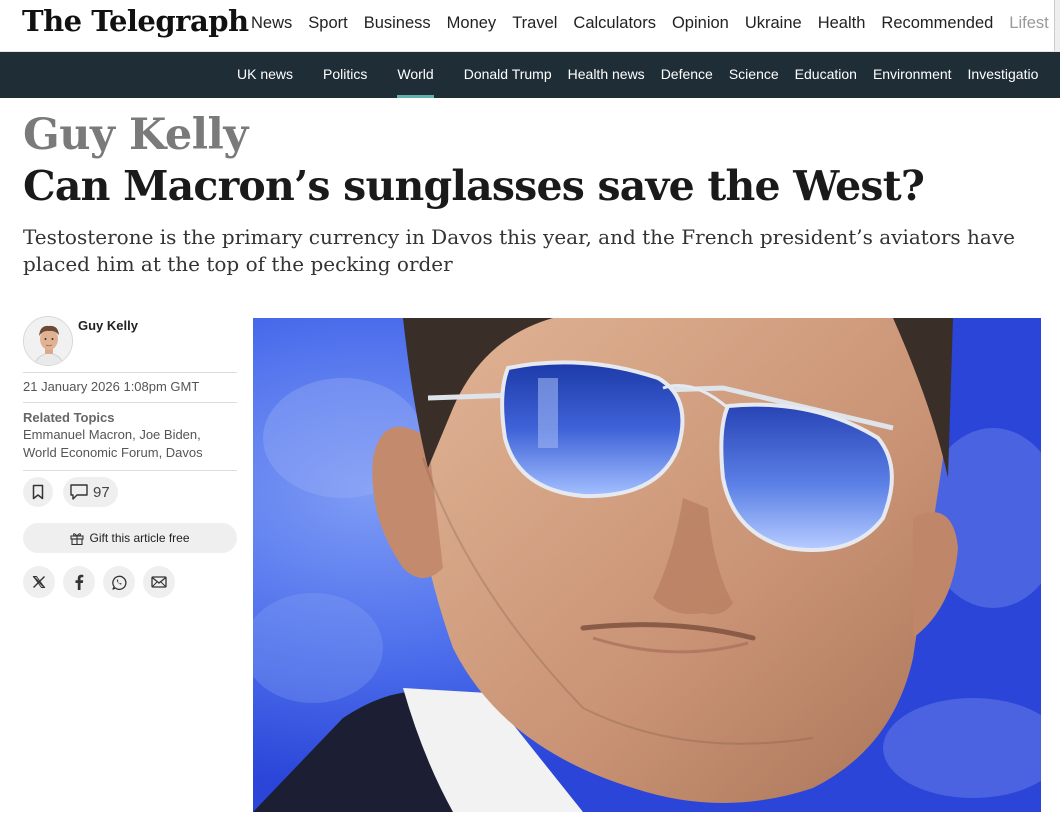 This screenshot has height=817, width=1060. What do you see at coordinates (842, 25) in the screenshot?
I see `nav-item-health: Health` at bounding box center [842, 25].